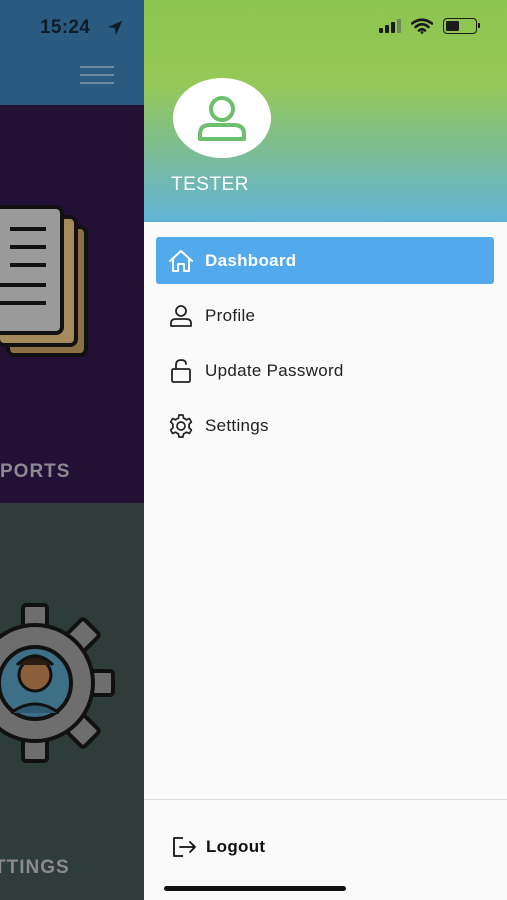 Image resolution: width=507 pixels, height=900 pixels. I want to click on menu-item-update-password: Update Password, so click(325, 370).